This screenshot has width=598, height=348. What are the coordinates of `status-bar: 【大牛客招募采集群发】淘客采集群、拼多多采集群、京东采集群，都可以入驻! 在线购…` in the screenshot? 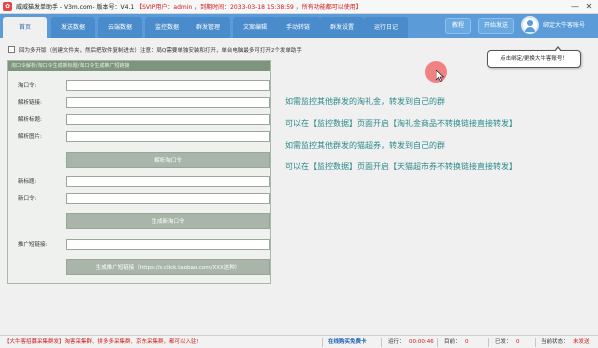 It's located at (299, 341).